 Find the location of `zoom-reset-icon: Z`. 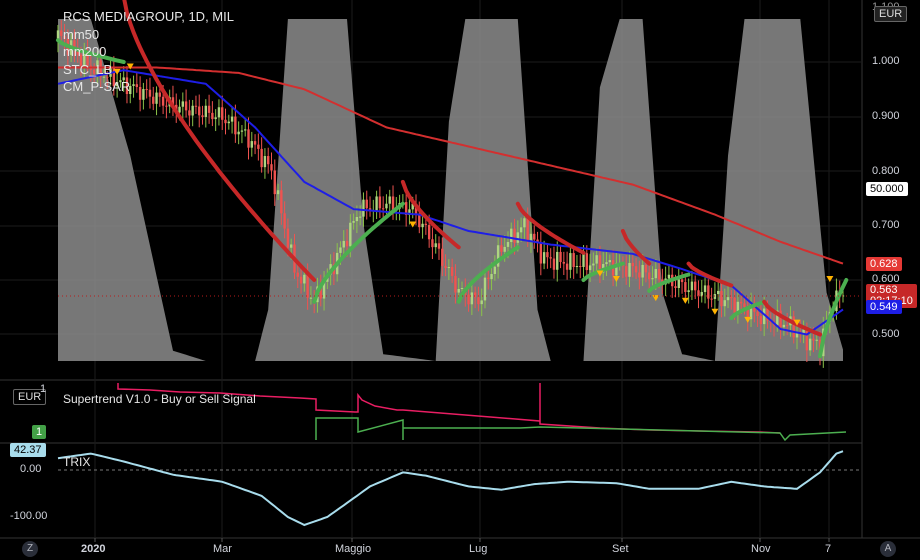

zoom-reset-icon: Z is located at coordinates (30, 549).